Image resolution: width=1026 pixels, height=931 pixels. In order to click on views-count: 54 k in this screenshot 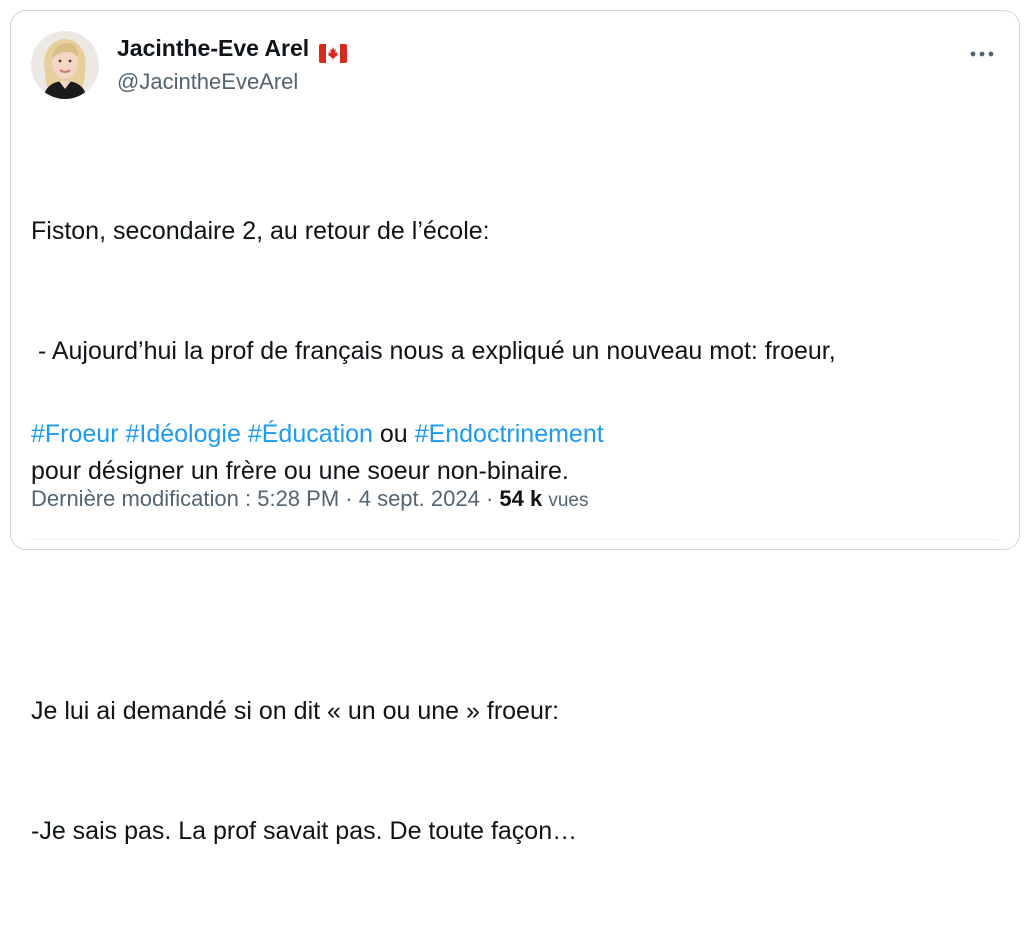, I will do `click(521, 498)`.